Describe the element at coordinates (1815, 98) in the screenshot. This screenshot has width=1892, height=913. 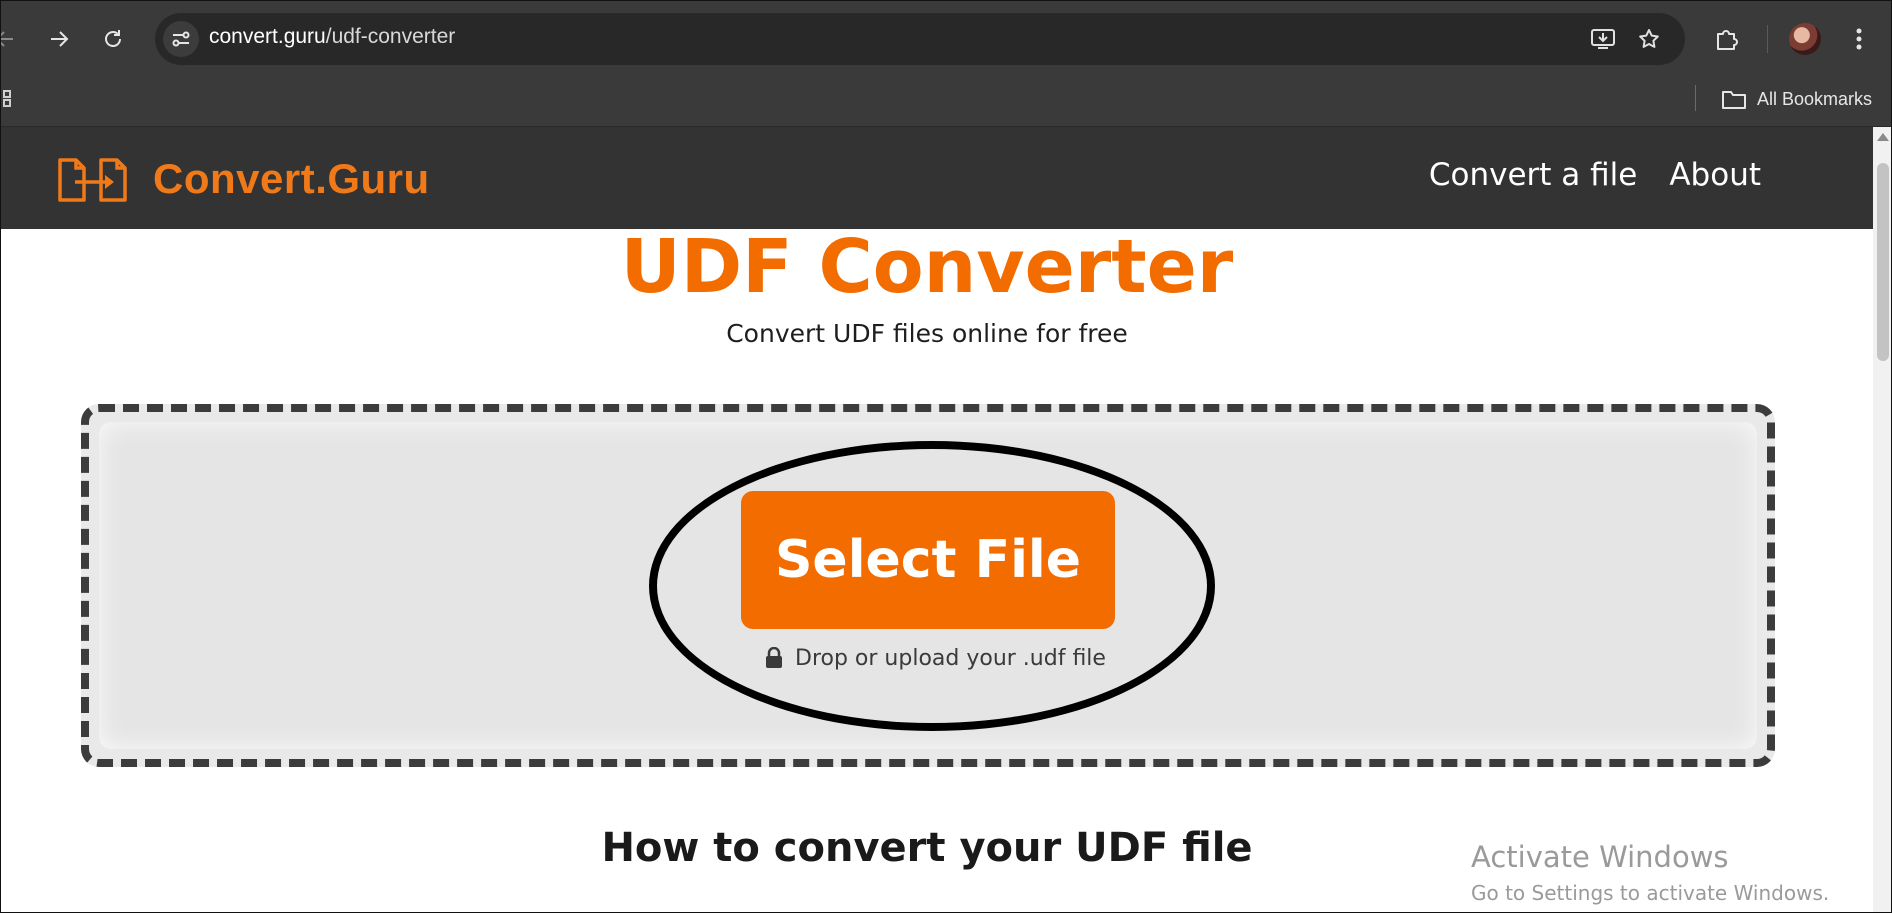
I see `all-bookmarks-label: All Bookmarks` at that location.